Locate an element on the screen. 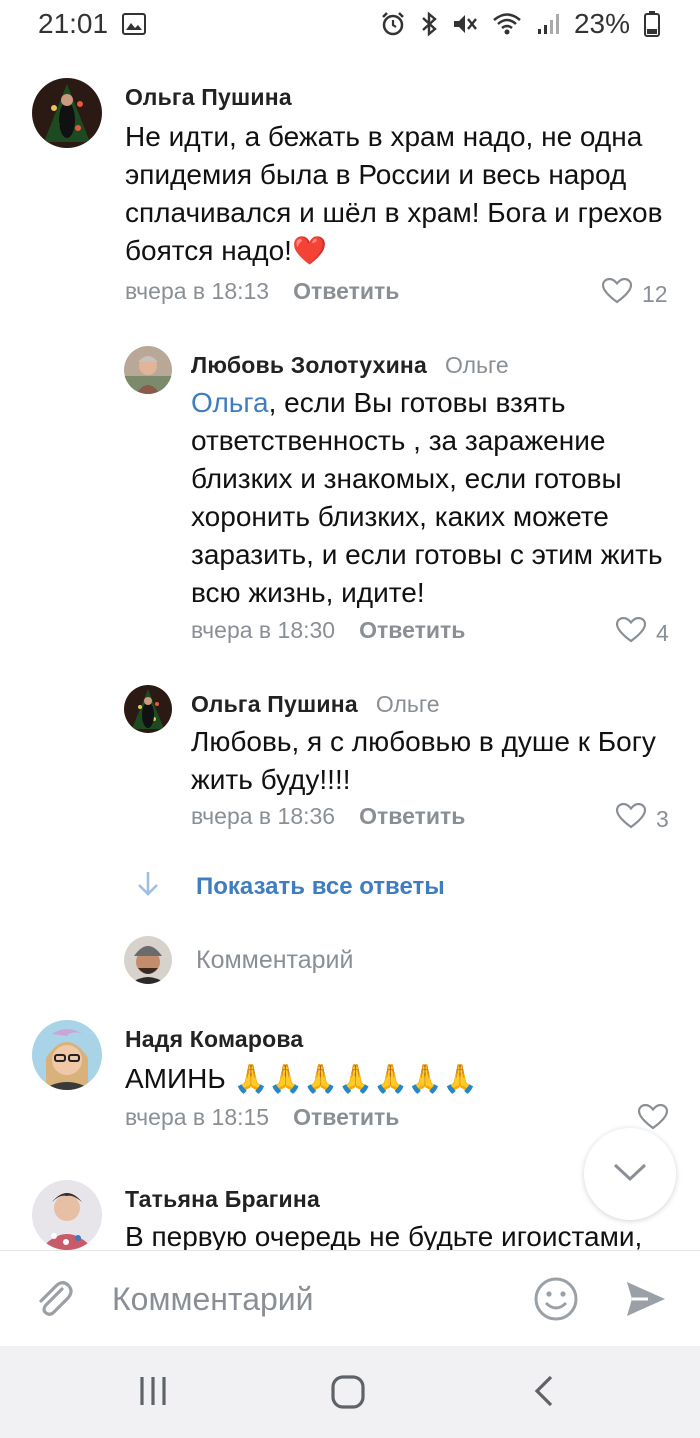  like-button: 3 is located at coordinates (642, 818).